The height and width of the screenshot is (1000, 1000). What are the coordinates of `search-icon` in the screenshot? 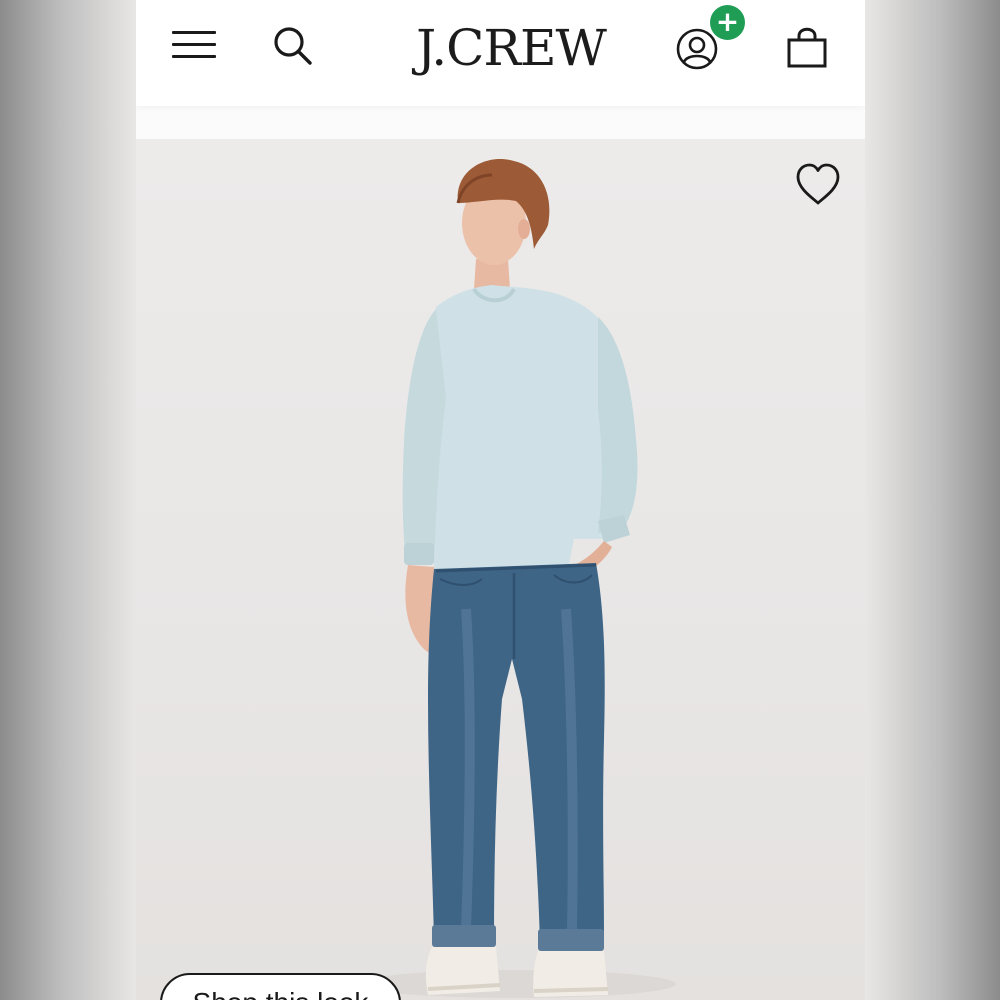 It's located at (294, 46).